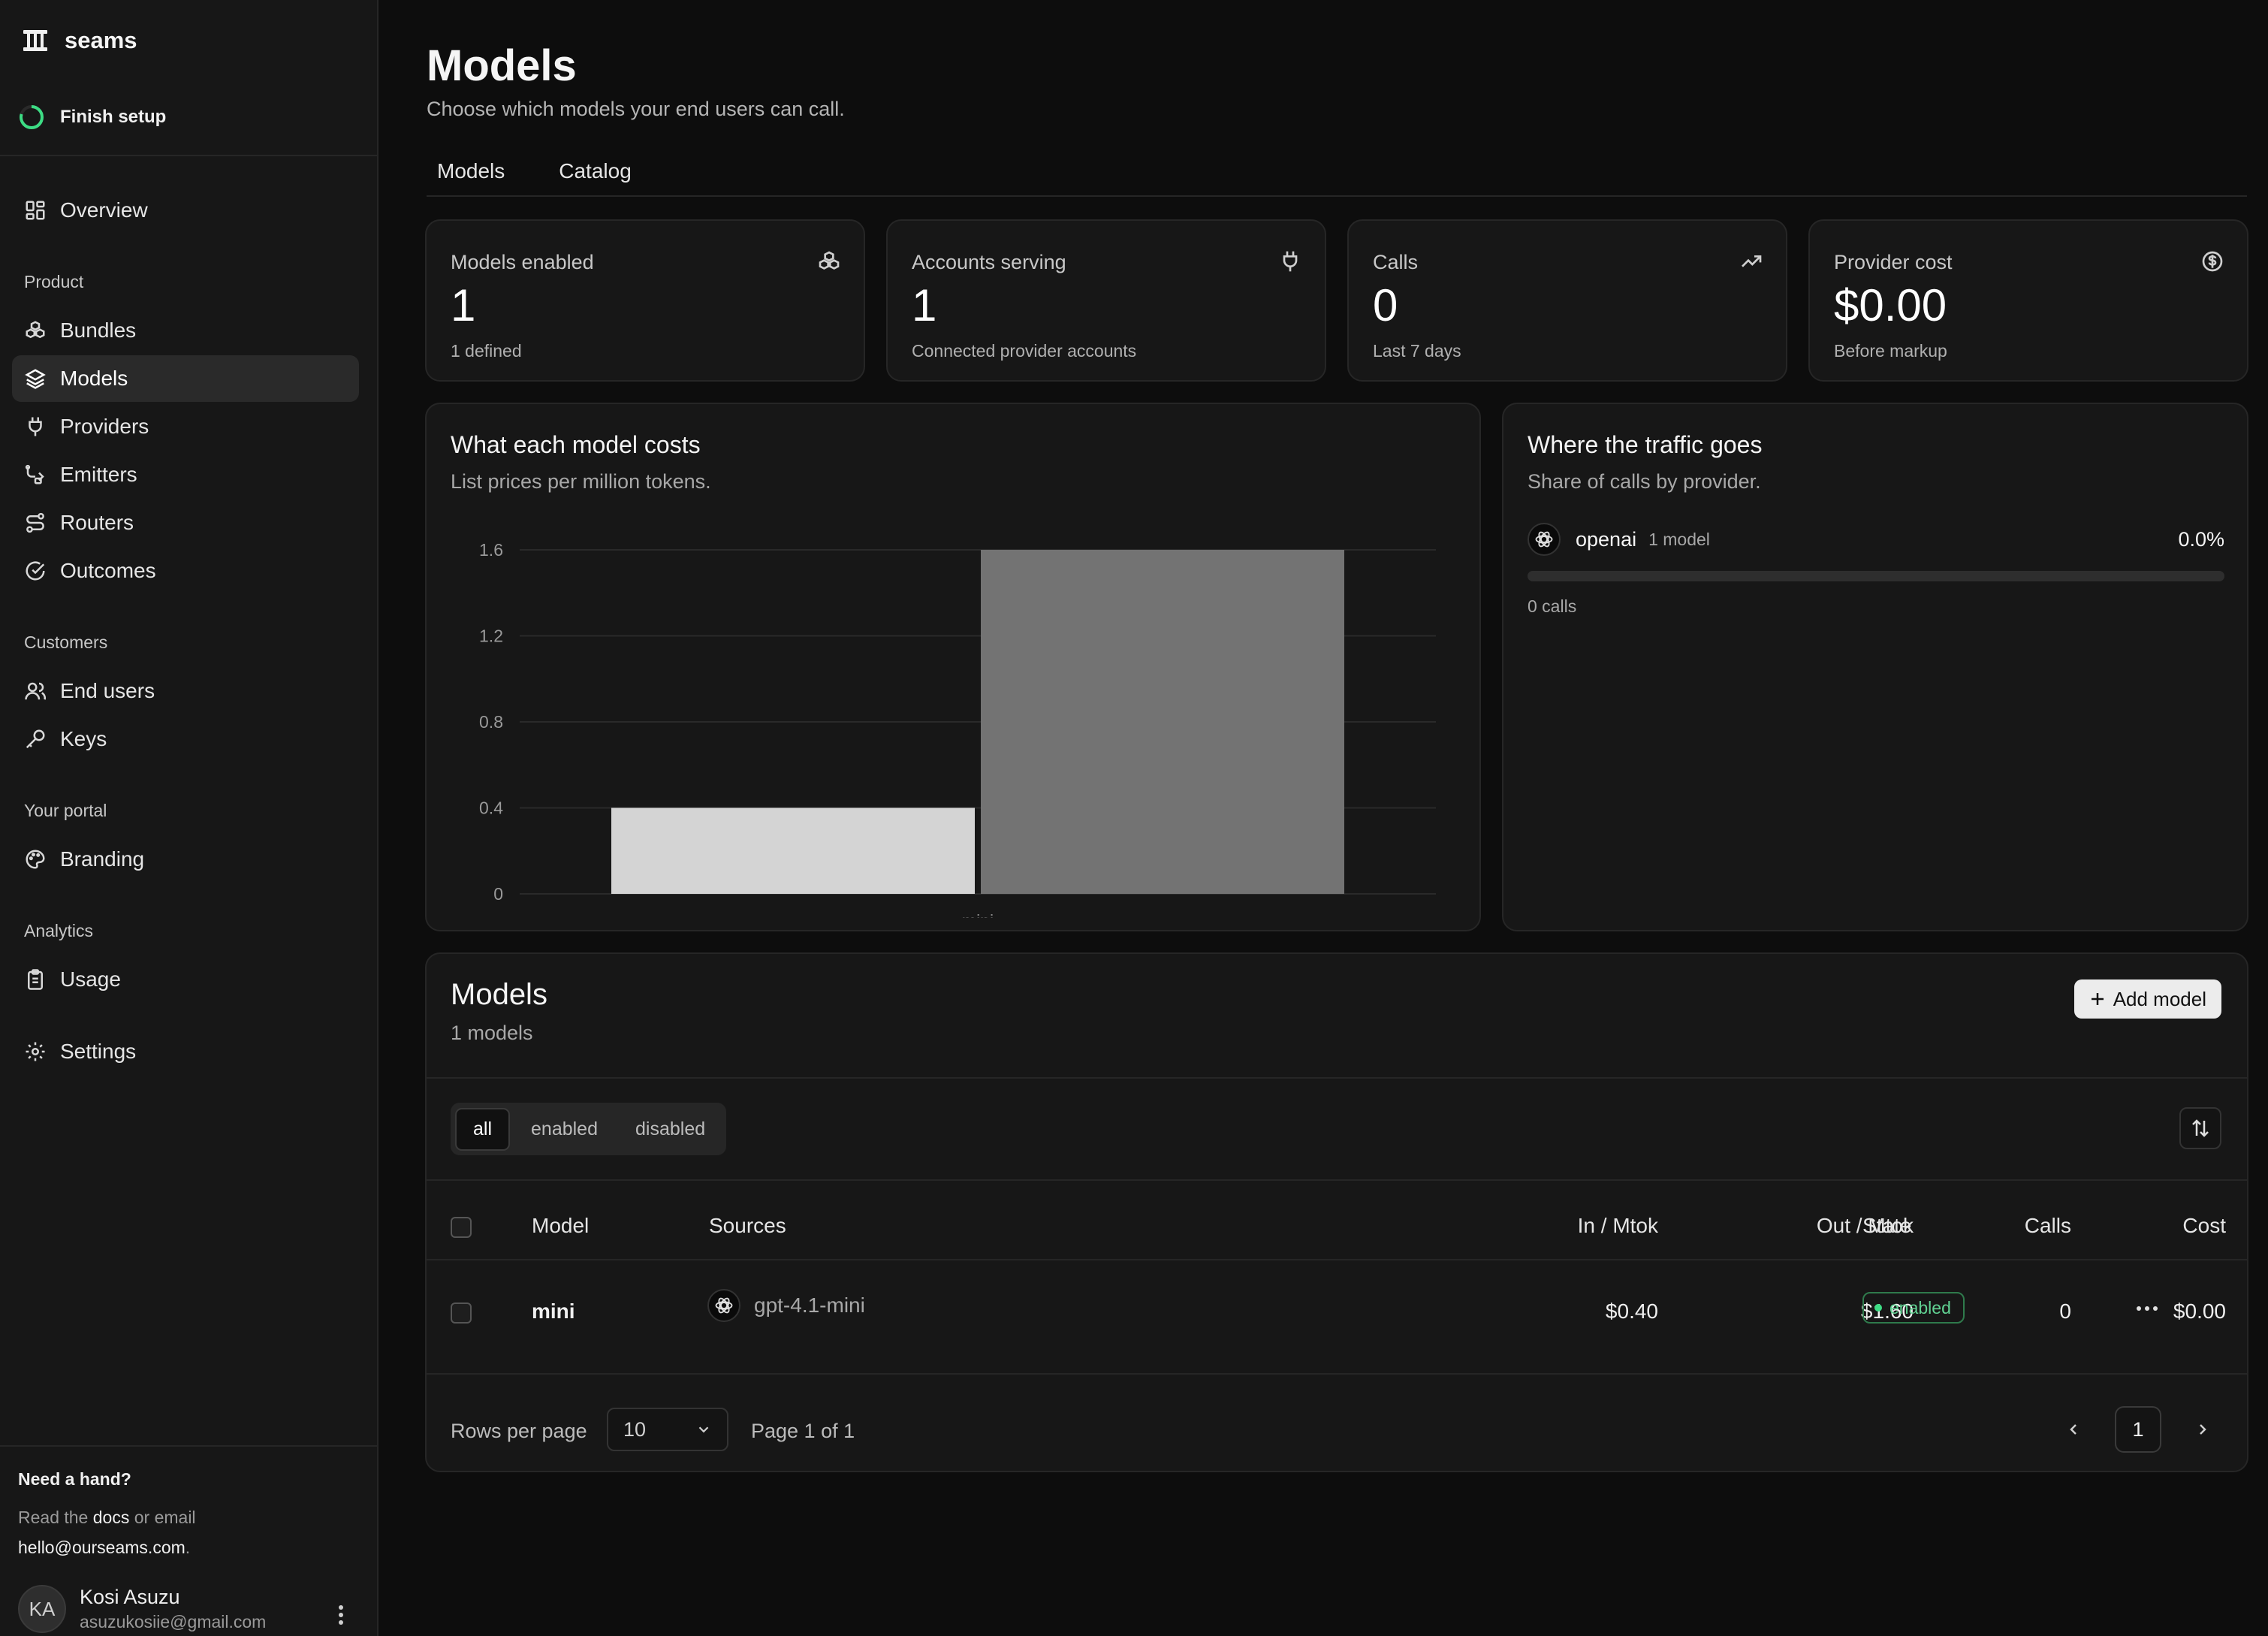 The height and width of the screenshot is (1636, 2268). Describe the element at coordinates (1385, 305) in the screenshot. I see `stat-value: 0` at that location.